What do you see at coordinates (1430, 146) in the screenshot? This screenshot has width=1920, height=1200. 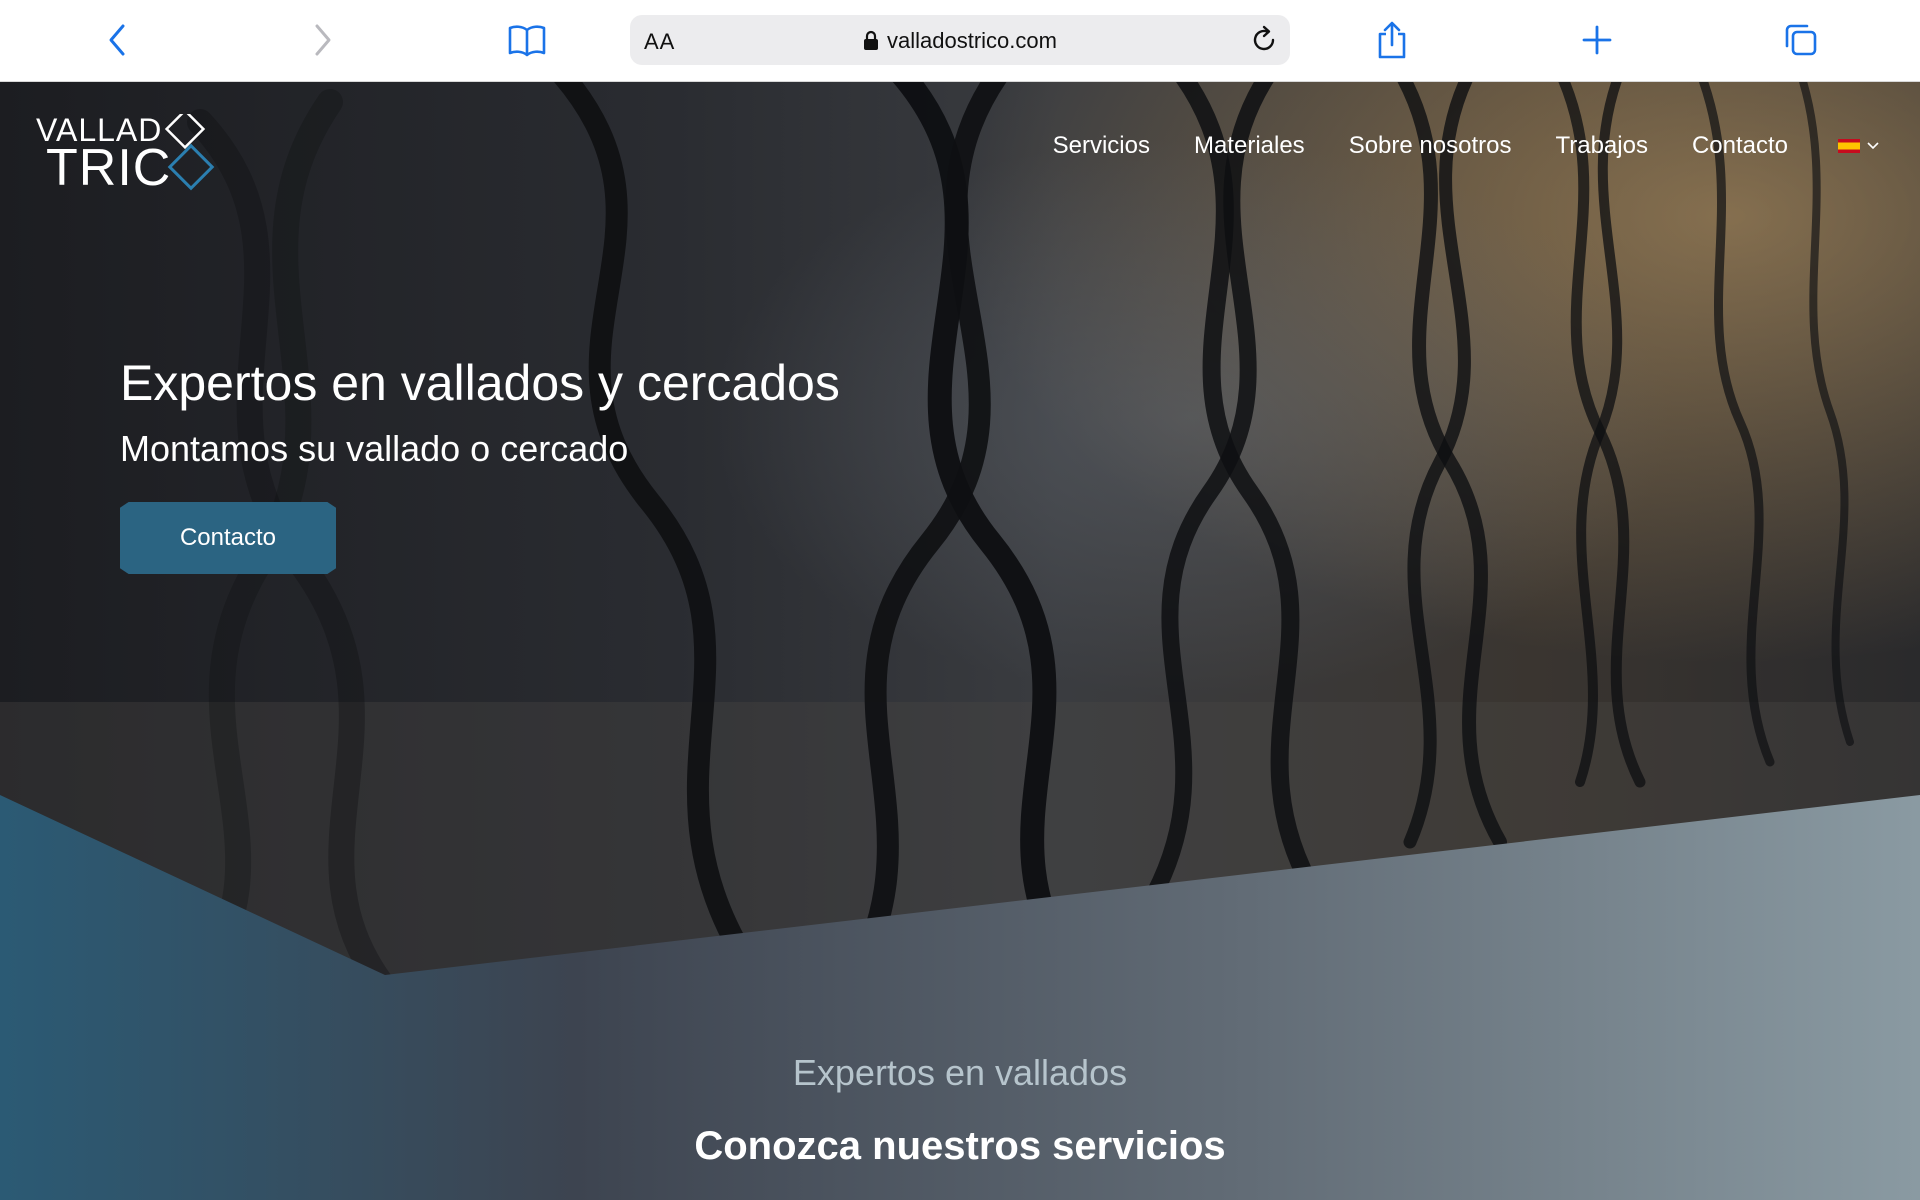 I see `nav-sobre-nosotros: Sobre nosotros` at bounding box center [1430, 146].